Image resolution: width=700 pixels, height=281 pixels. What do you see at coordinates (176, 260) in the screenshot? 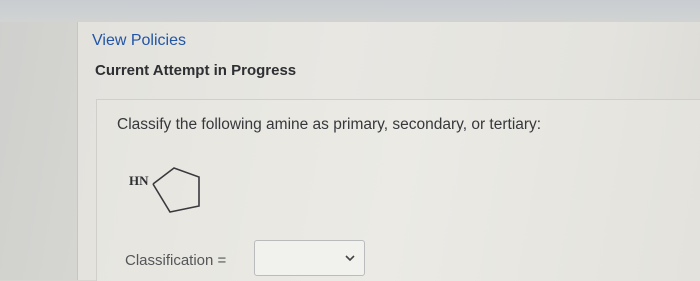
I see `classification-label: Classification =` at bounding box center [176, 260].